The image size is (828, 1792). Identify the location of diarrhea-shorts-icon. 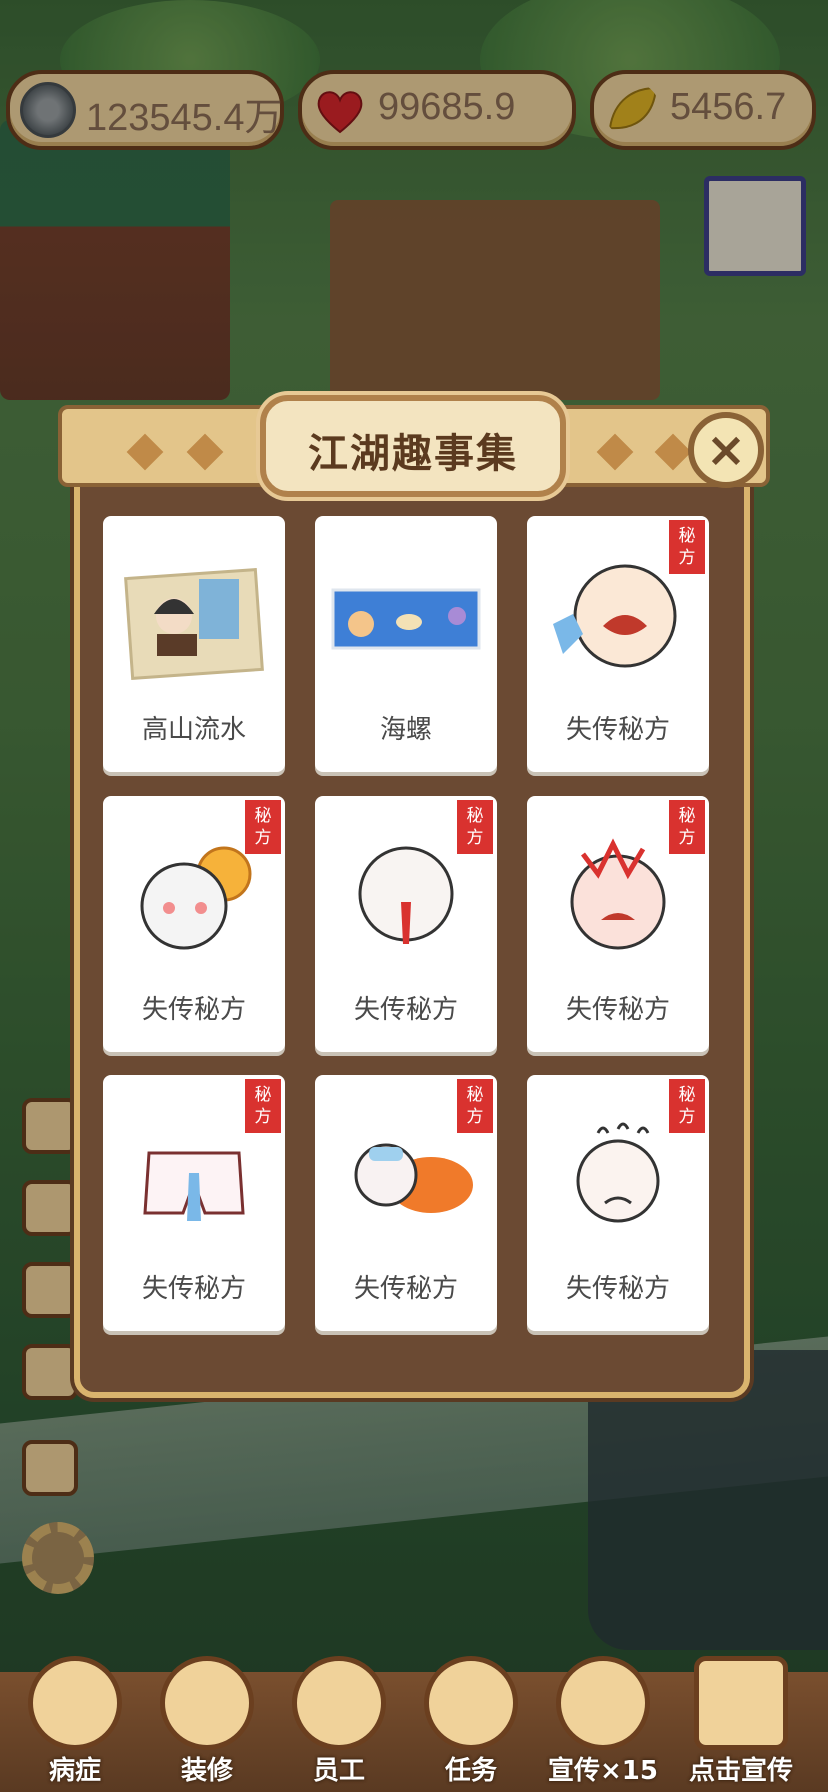
(194, 1186).